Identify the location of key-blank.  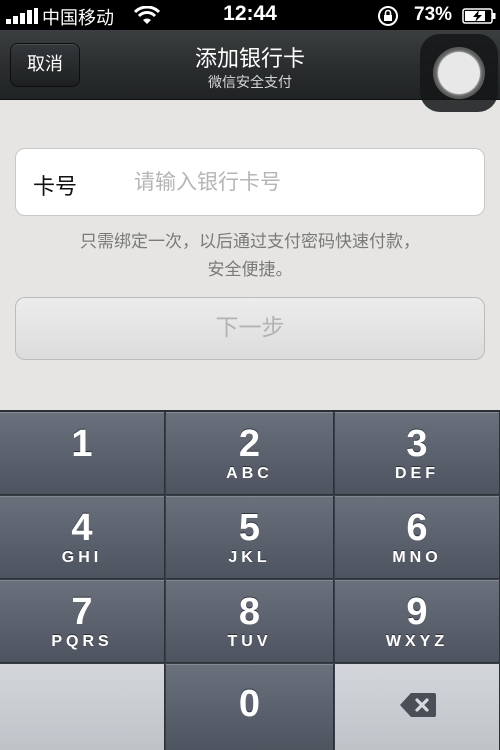
(82, 707).